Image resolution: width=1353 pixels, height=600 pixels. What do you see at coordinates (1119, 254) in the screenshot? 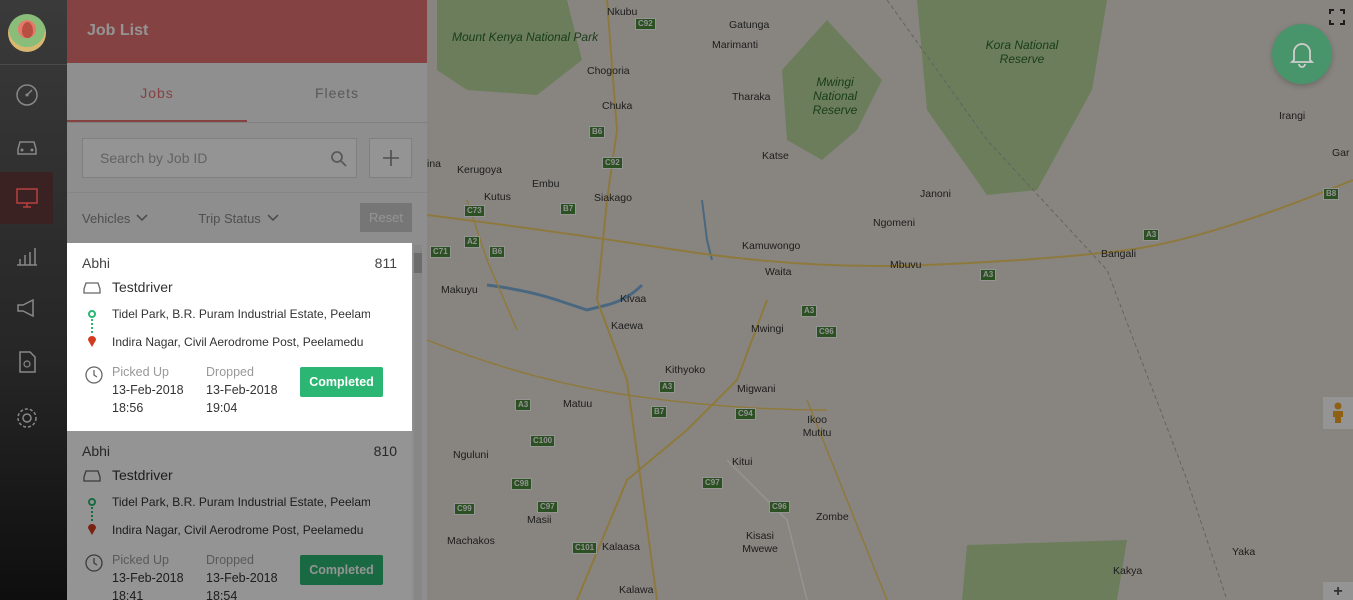
I see `place-label: Bangali` at bounding box center [1119, 254].